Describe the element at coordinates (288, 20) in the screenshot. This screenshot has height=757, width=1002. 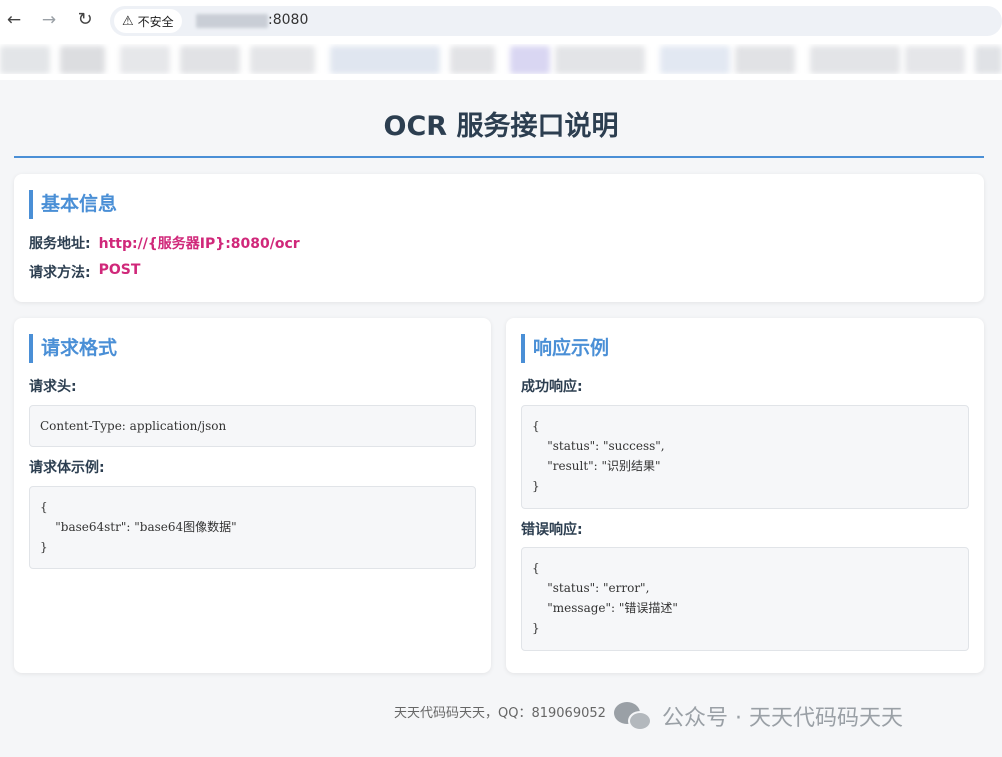
I see `url-port: :8080` at that location.